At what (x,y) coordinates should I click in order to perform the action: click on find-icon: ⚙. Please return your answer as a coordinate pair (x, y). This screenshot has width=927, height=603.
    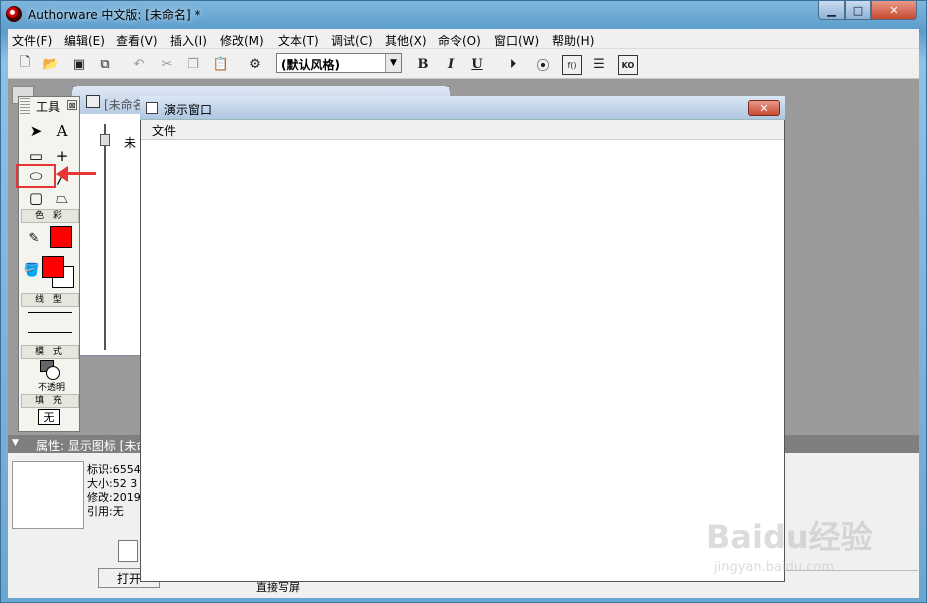
    Looking at the image, I should click on (255, 64).